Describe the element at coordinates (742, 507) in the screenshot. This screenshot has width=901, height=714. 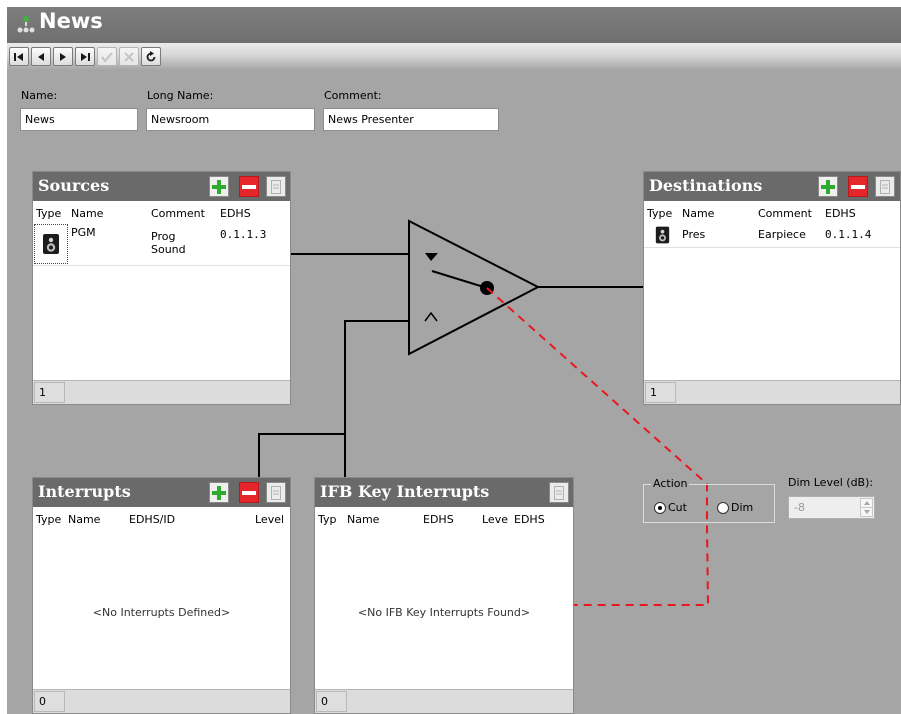
I see `action-dim-label: Dim` at that location.